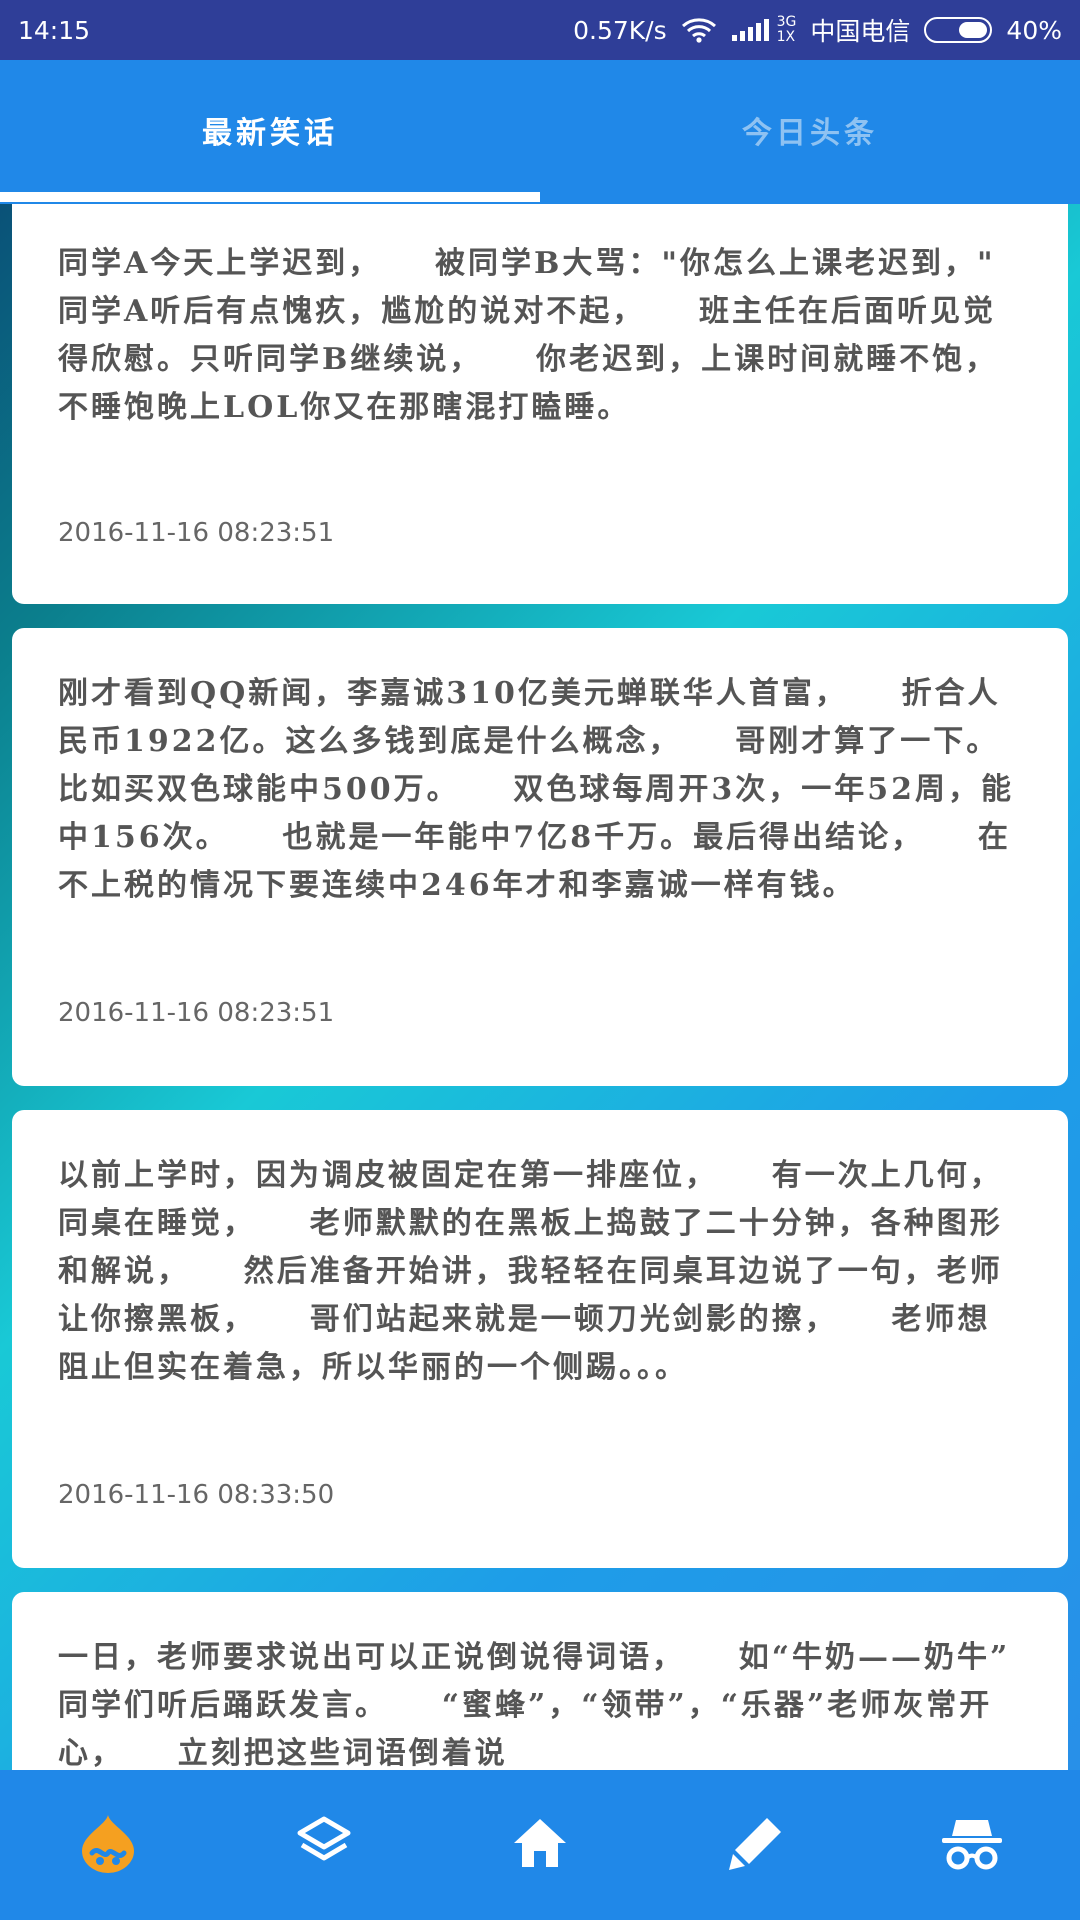  I want to click on carrier-name: 中国电信, so click(860, 31).